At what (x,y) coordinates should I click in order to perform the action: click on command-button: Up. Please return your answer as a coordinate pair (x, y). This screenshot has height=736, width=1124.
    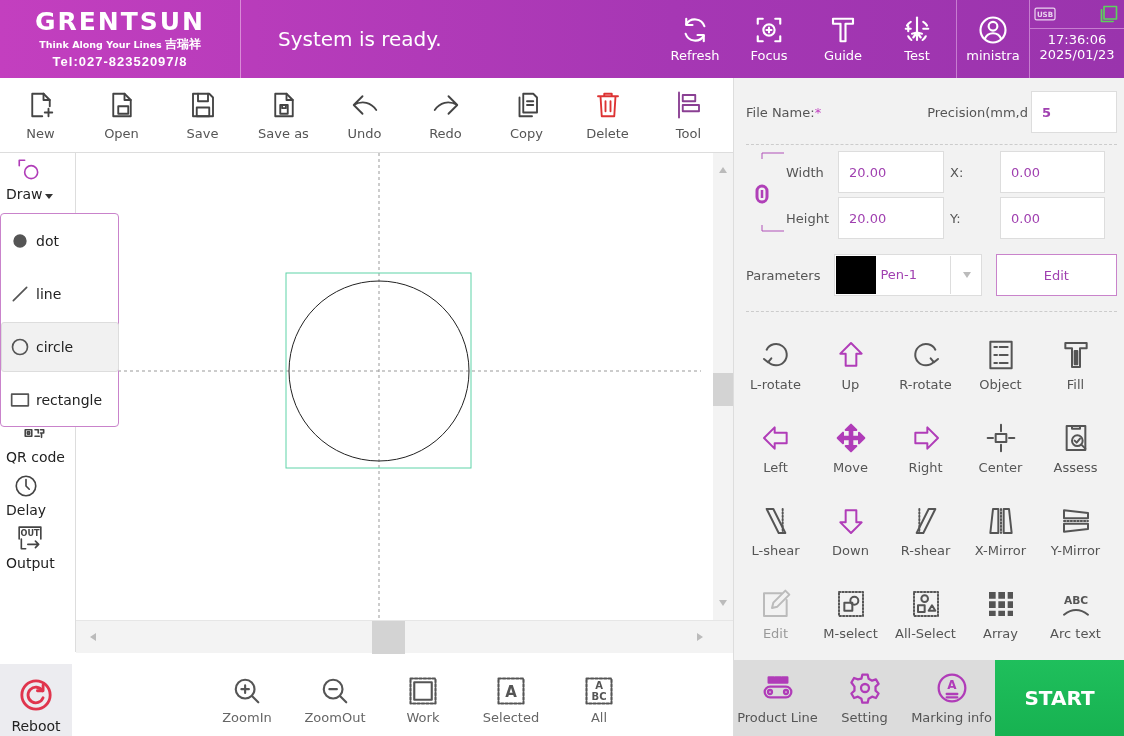
    Looking at the image, I should click on (850, 365).